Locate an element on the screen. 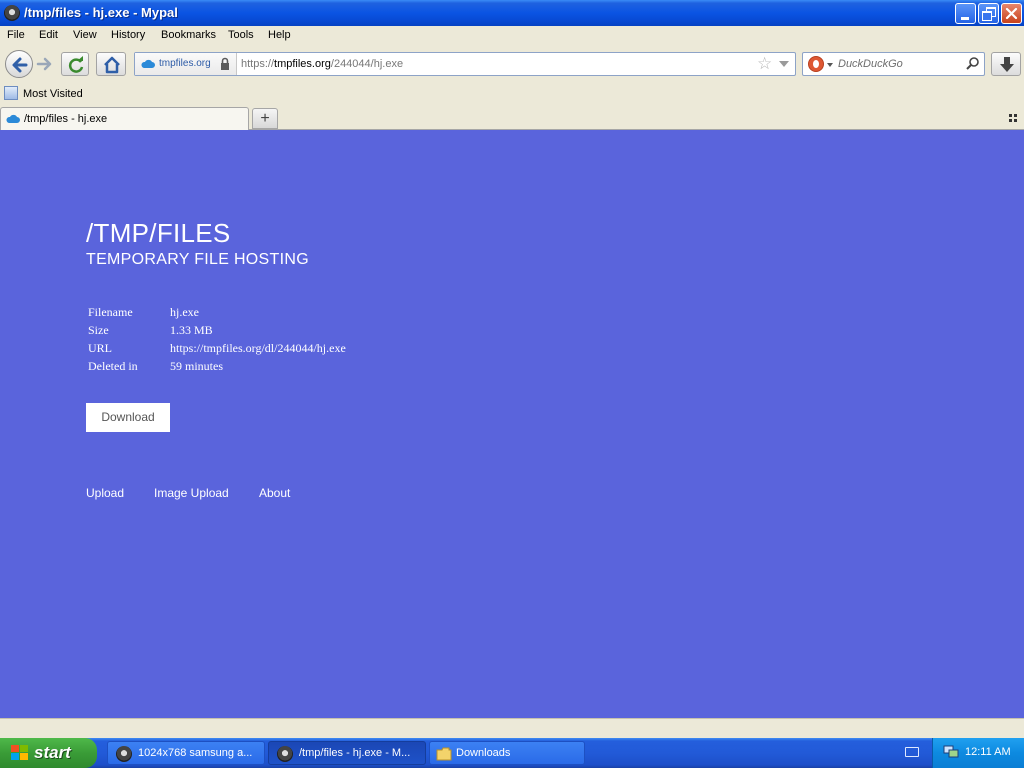 This screenshot has height=768, width=1024. back-button is located at coordinates (19, 64).